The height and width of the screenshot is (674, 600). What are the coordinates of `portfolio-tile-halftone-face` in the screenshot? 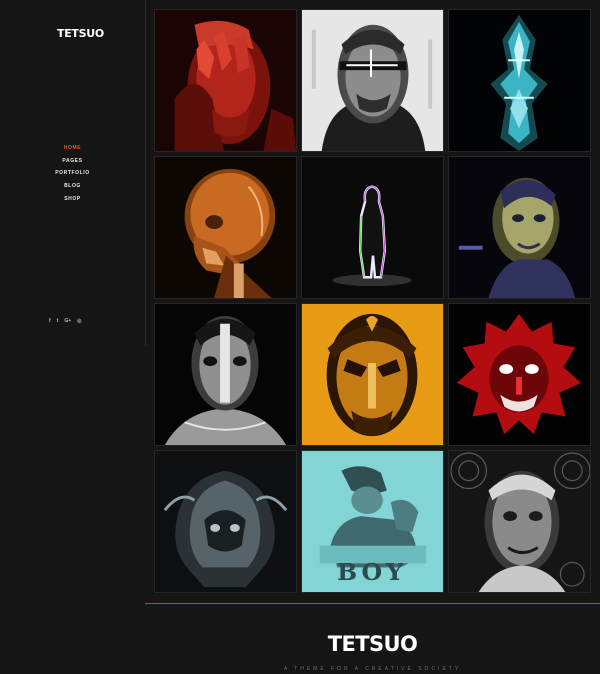 It's located at (519, 521).